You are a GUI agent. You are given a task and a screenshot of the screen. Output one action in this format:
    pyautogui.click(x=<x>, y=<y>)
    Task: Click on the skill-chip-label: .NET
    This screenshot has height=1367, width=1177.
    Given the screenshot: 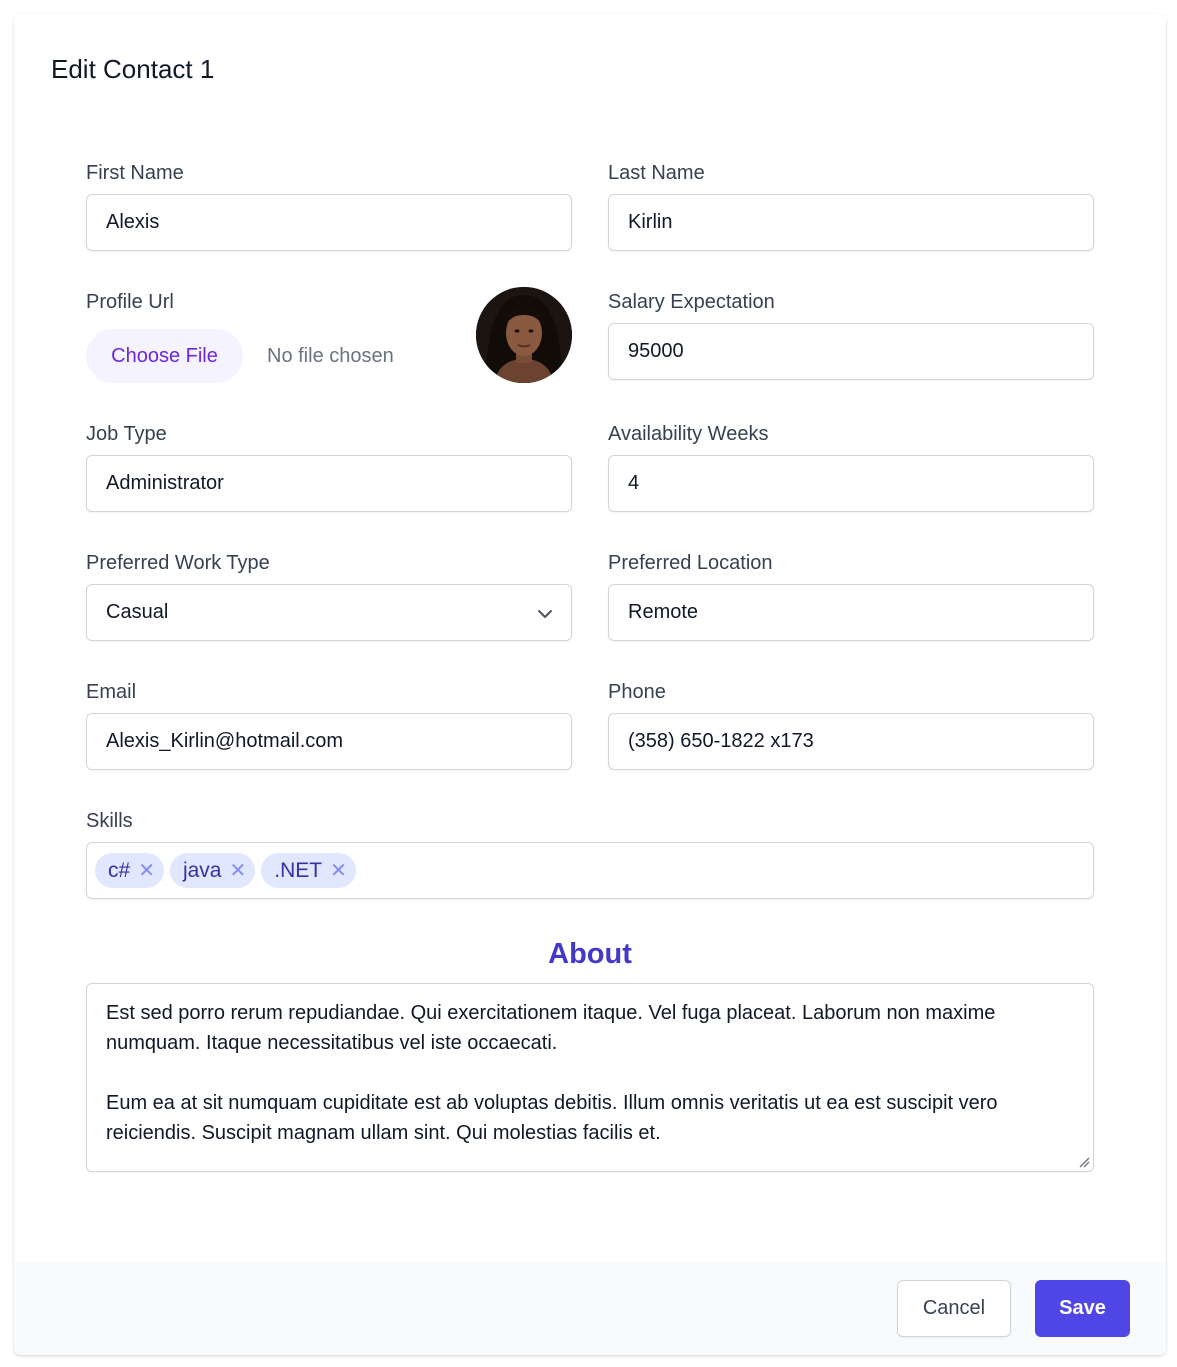 What is the action you would take?
    pyautogui.click(x=298, y=870)
    